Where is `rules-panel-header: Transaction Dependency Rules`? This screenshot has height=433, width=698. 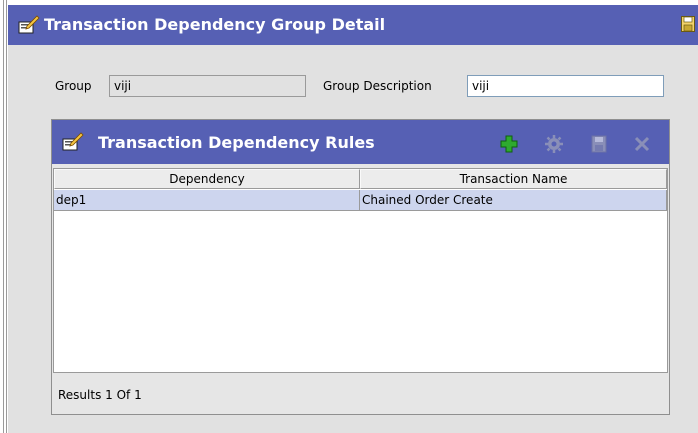 rules-panel-header: Transaction Dependency Rules is located at coordinates (360, 142).